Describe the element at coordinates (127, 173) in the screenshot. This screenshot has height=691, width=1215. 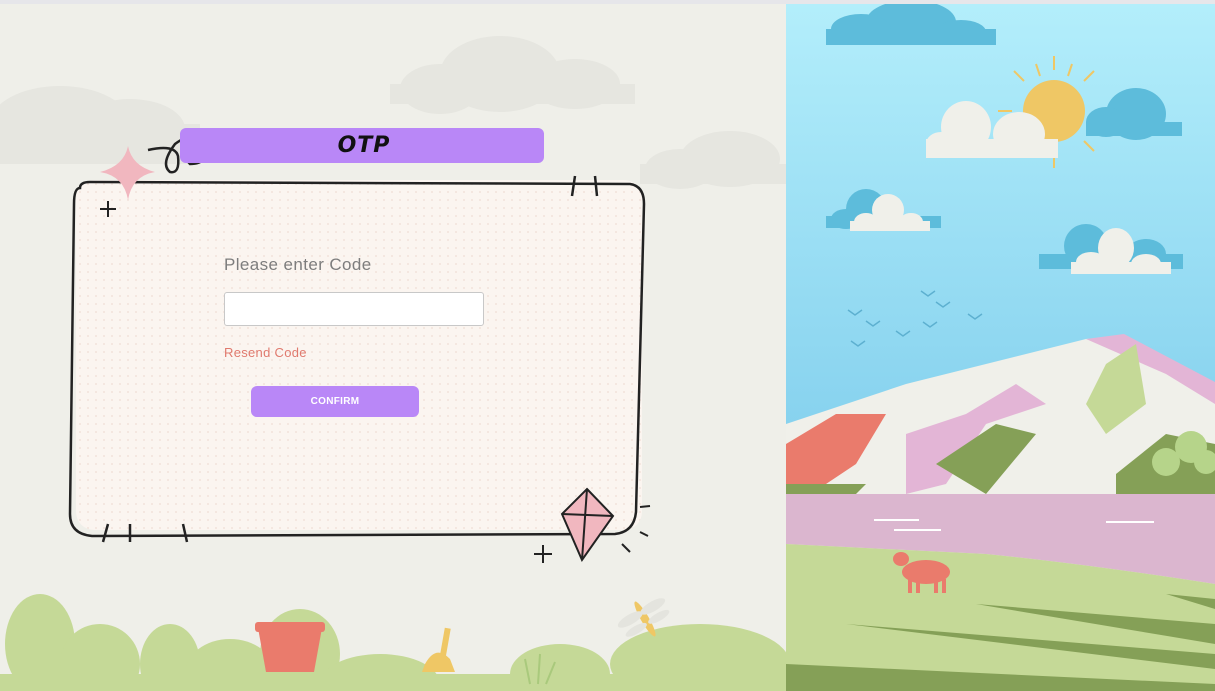
I see `sparkle-icon` at that location.